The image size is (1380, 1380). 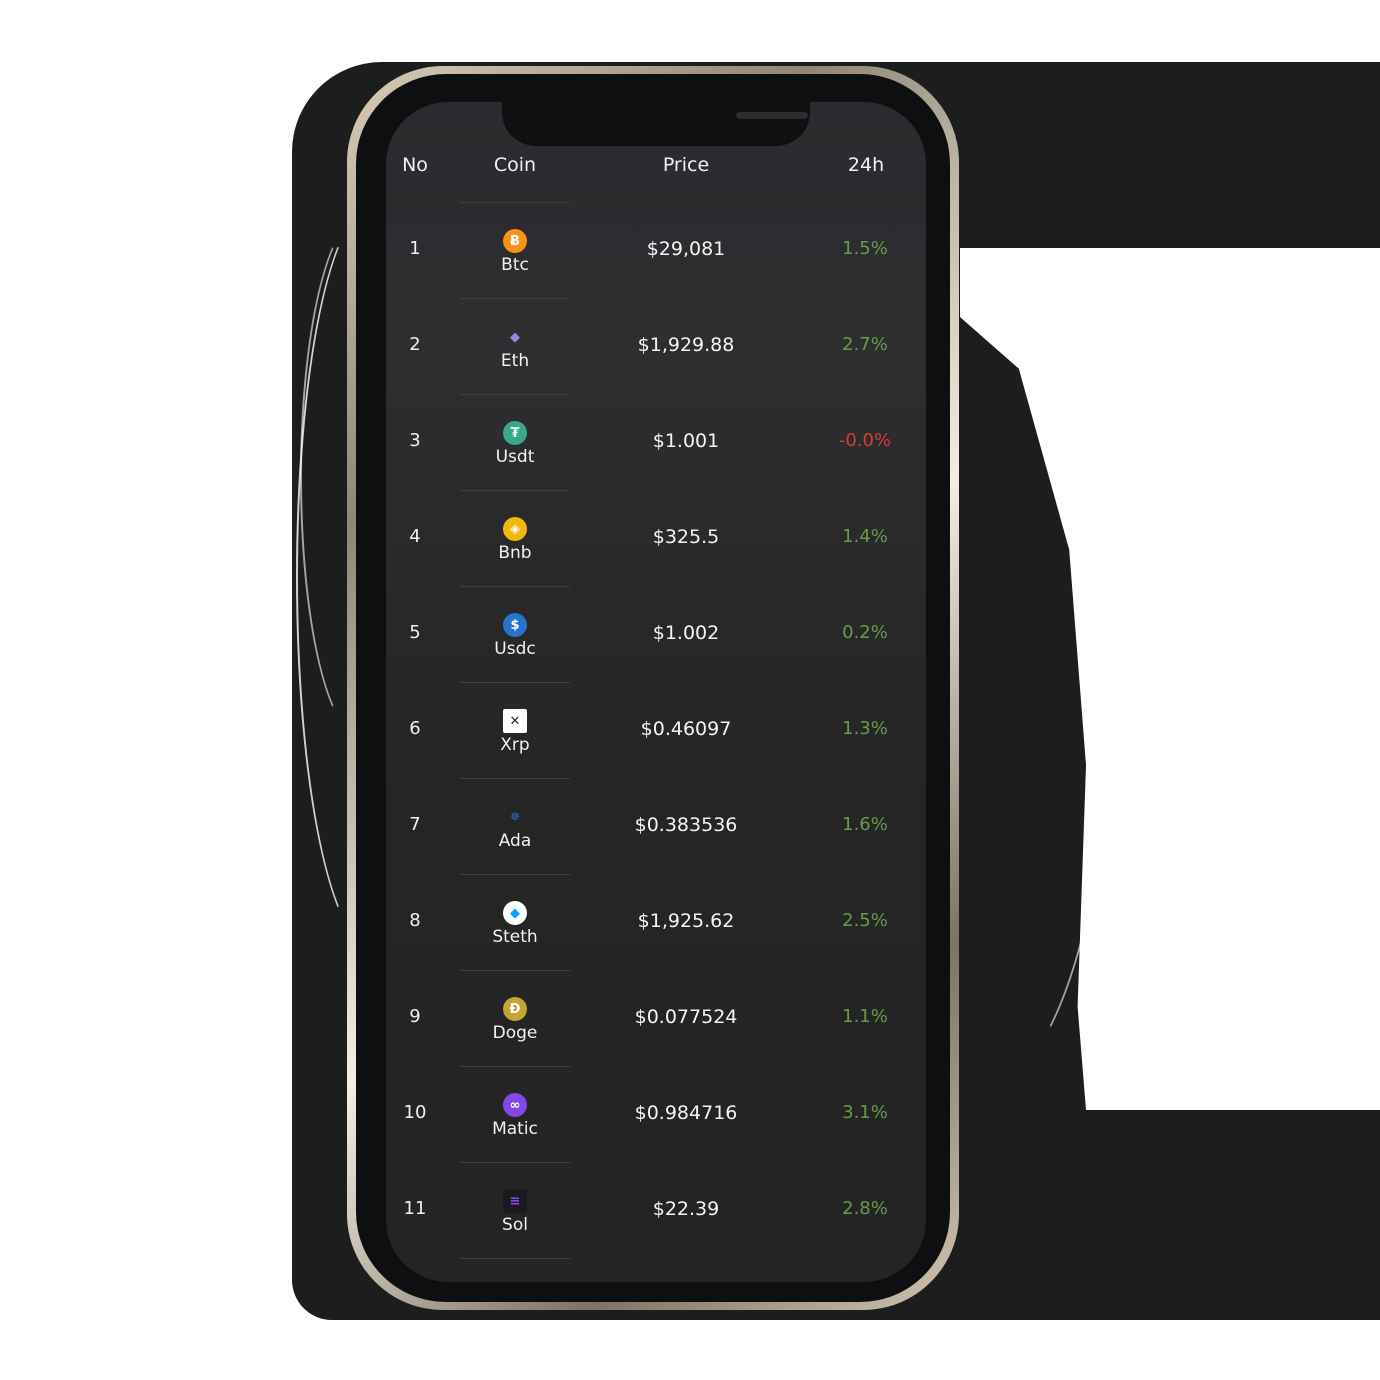 I want to click on table-row: 11 ≡ Sol $22.39 2.8%, so click(x=656, y=1210).